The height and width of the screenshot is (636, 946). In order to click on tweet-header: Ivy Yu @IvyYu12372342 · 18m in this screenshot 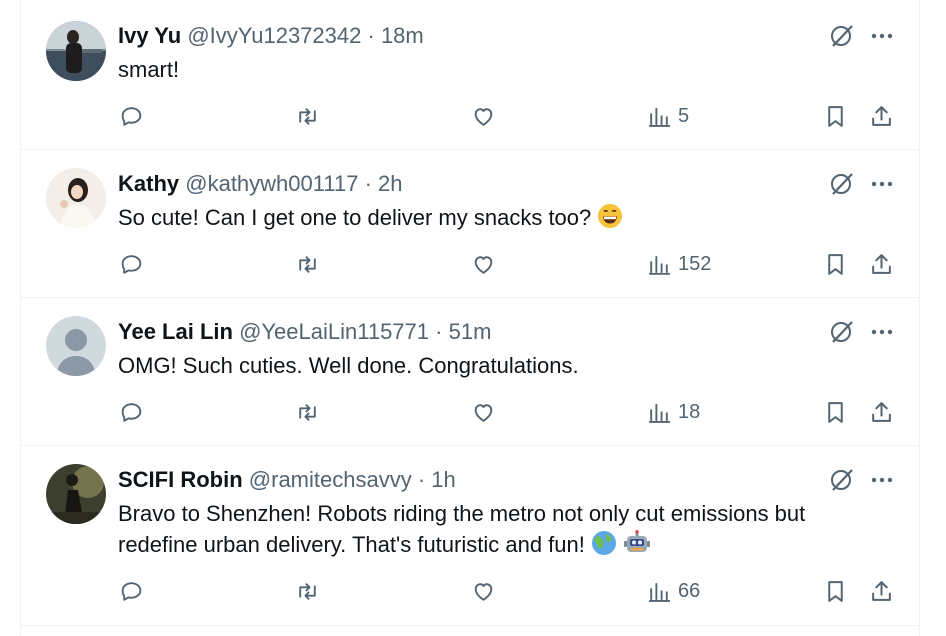, I will do `click(271, 36)`.